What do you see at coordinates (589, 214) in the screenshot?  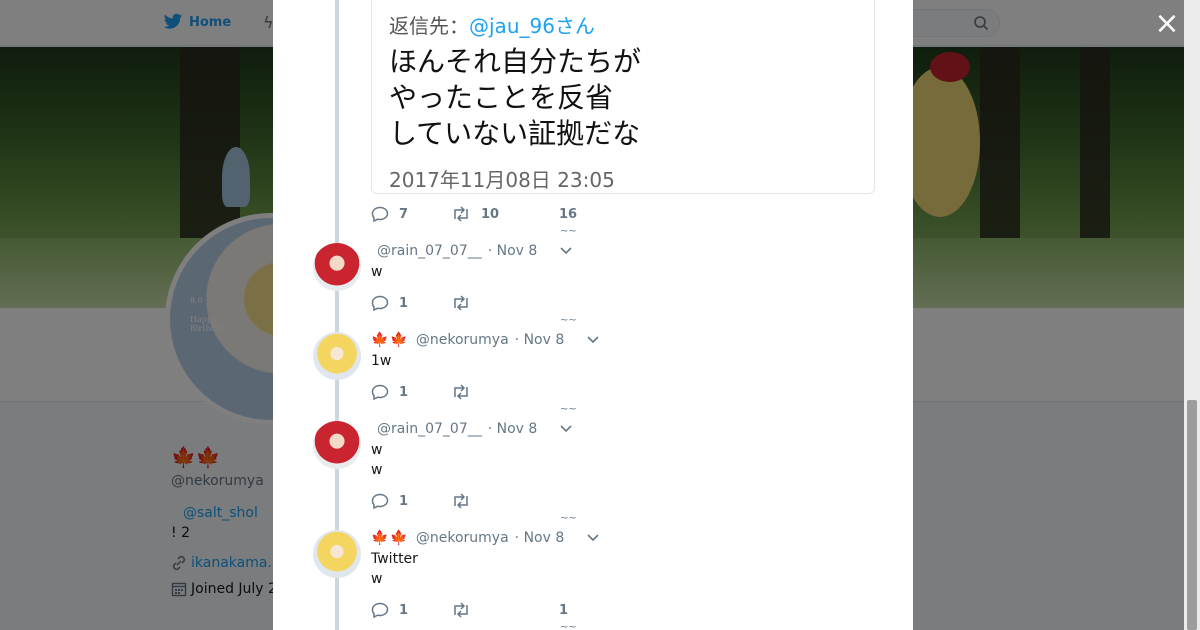 I see `like-button: 16` at bounding box center [589, 214].